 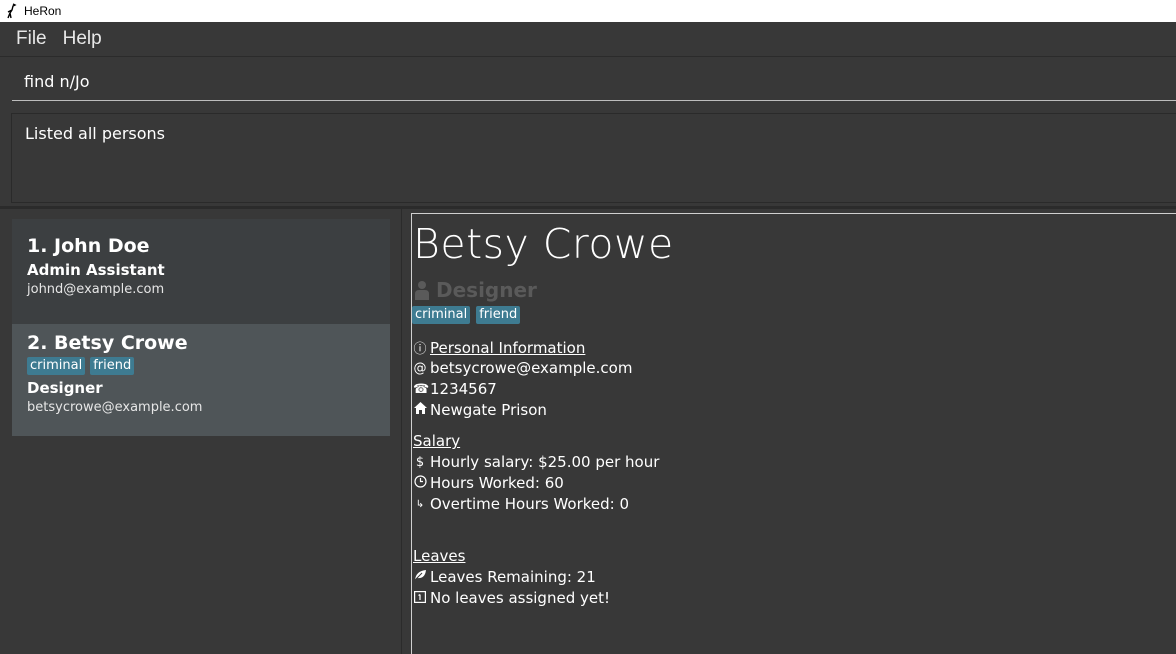 I want to click on leaf-icon, so click(x=420, y=577).